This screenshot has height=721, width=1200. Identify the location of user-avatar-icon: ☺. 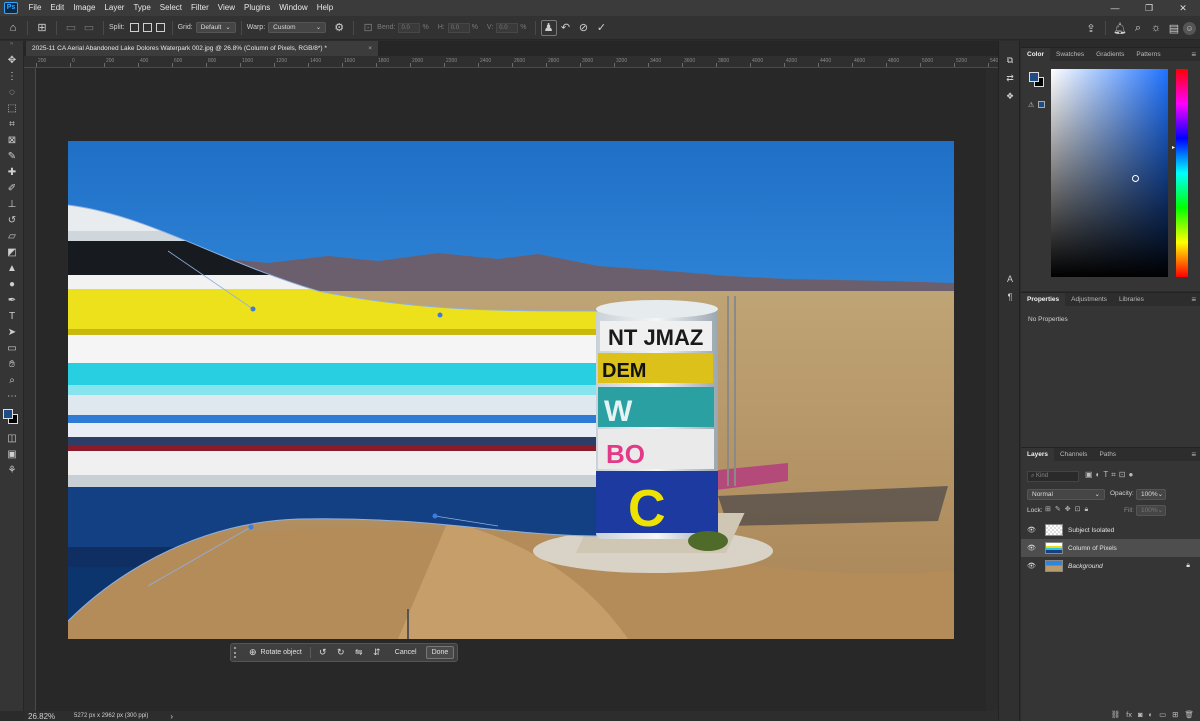
(1189, 28).